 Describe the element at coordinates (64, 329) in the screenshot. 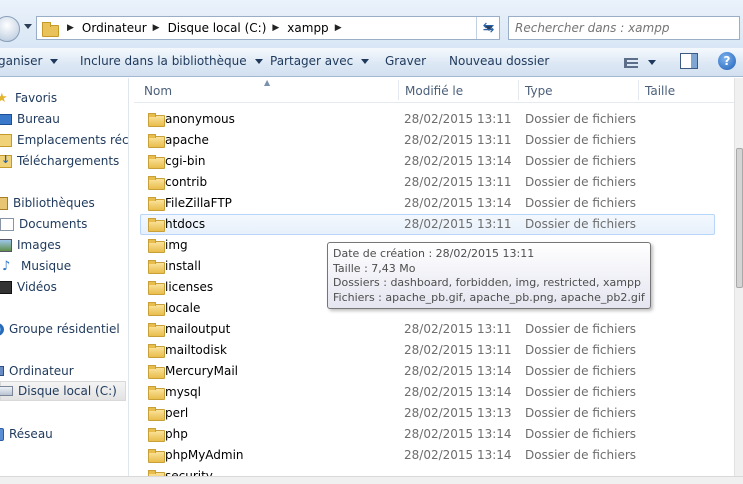

I see `nav-homegroup-label: Groupe résidentiel` at that location.